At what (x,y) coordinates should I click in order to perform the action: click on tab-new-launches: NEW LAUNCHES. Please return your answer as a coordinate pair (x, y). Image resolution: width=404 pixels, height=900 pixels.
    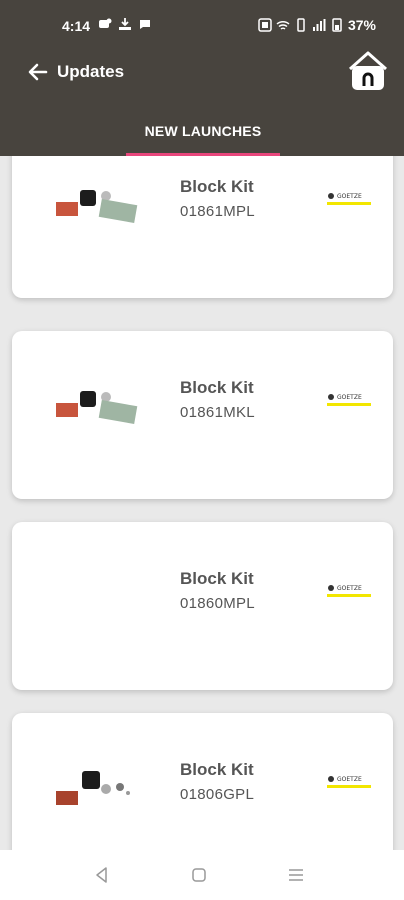
    Looking at the image, I should click on (202, 130).